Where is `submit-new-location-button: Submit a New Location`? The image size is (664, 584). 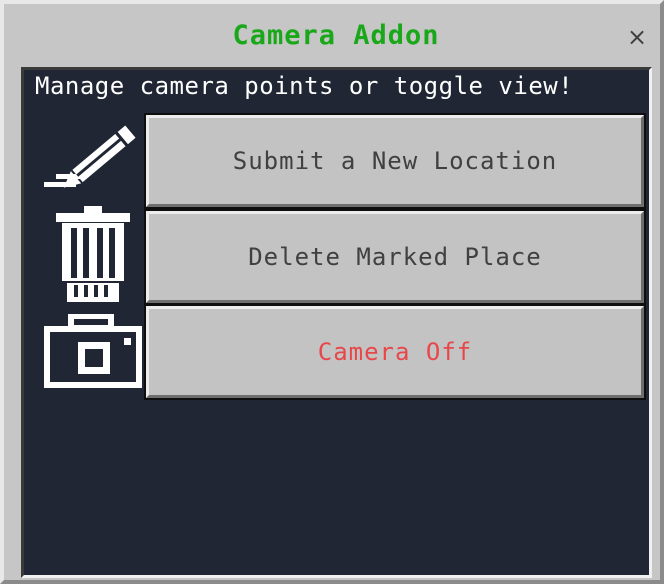 submit-new-location-button: Submit a New Location is located at coordinates (395, 161).